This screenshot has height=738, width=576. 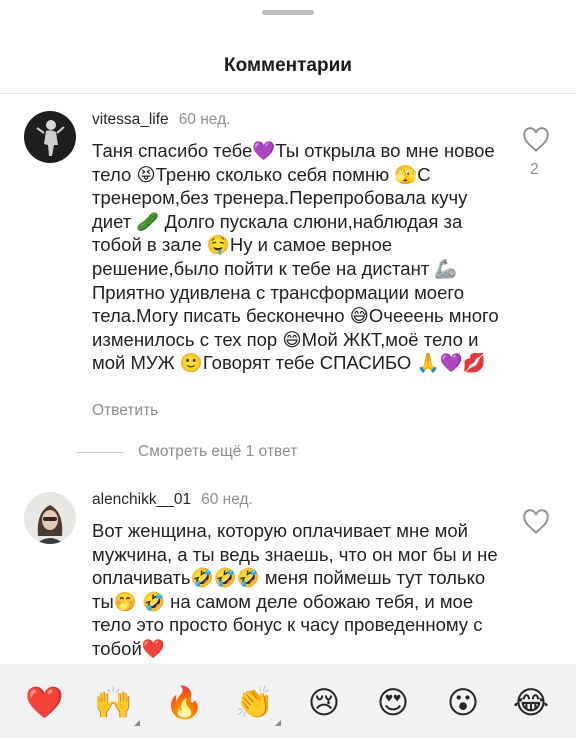 What do you see at coordinates (130, 119) in the screenshot?
I see `username: vitessa_life` at bounding box center [130, 119].